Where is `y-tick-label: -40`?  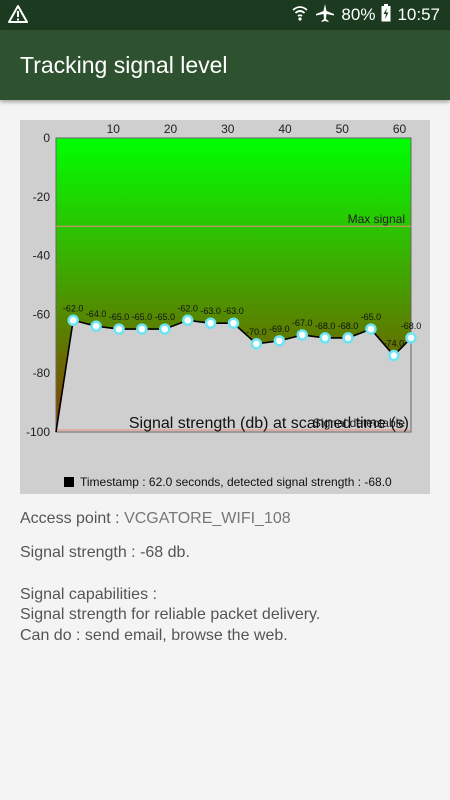
y-tick-label: -40 is located at coordinates (42, 256).